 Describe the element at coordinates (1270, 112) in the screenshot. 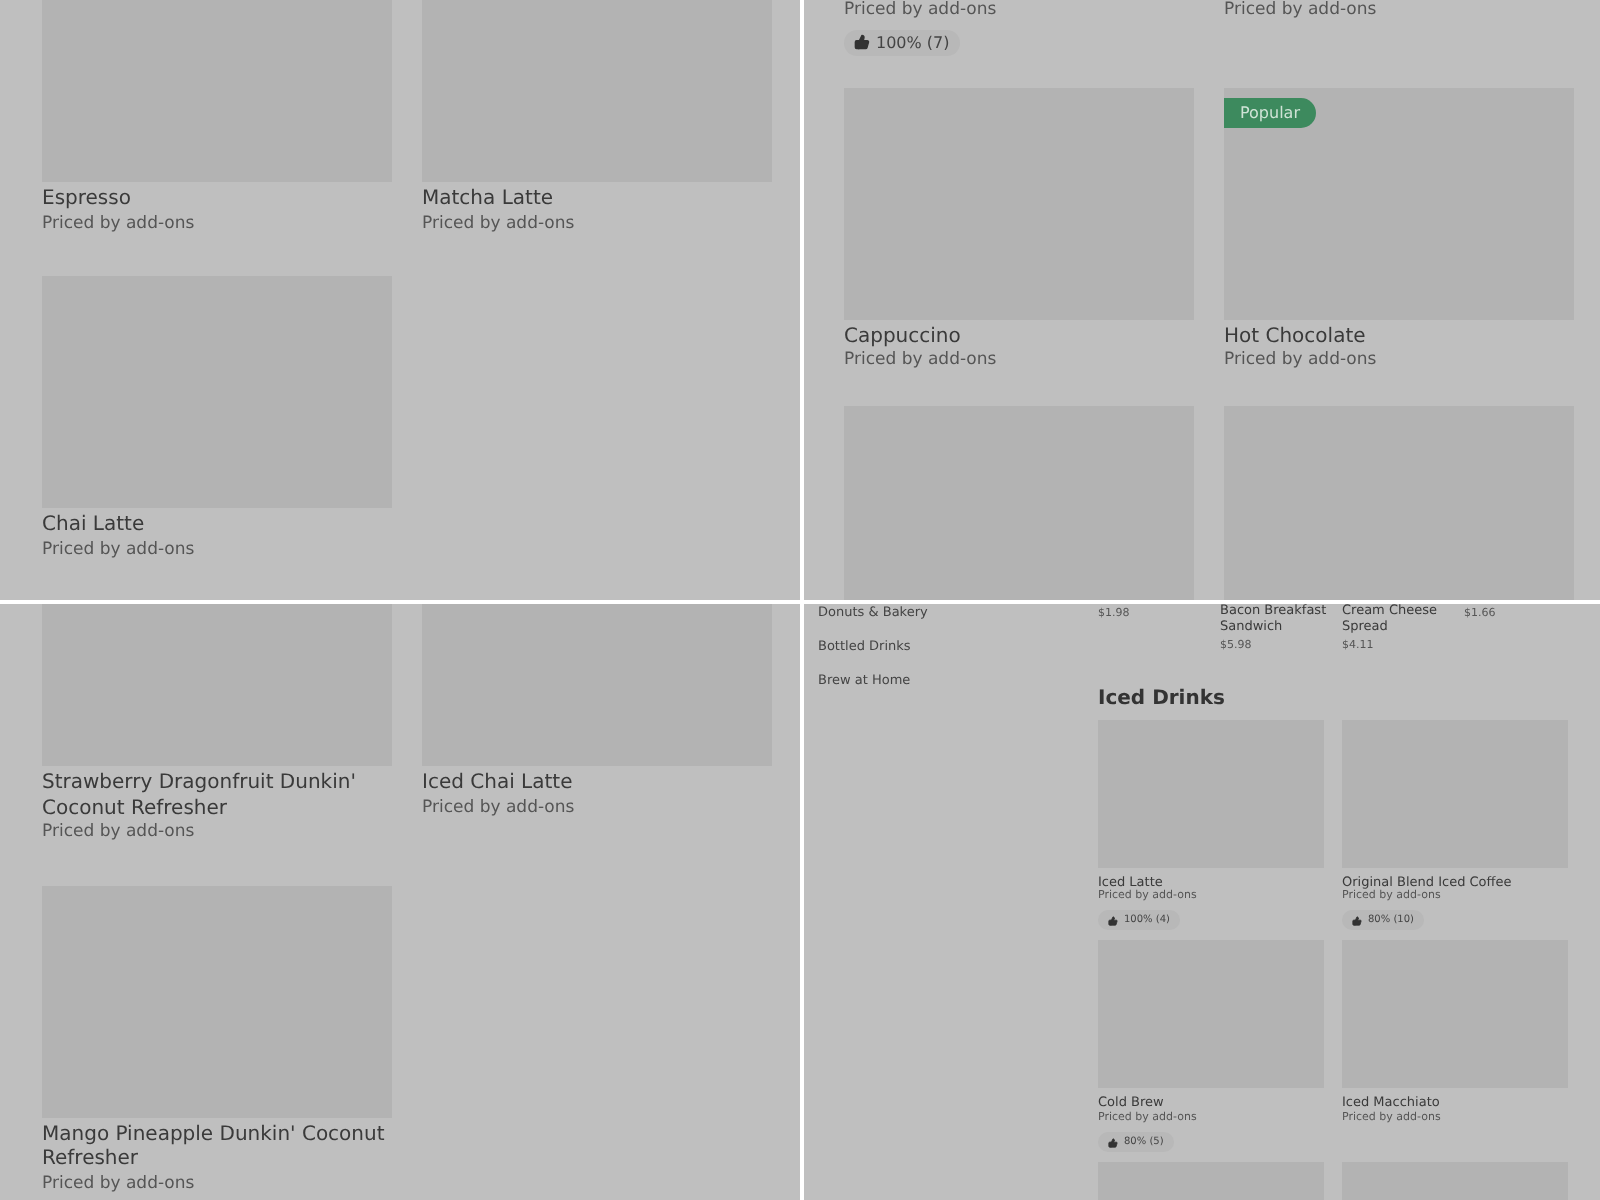

I see `popular-badge: Popular` at that location.